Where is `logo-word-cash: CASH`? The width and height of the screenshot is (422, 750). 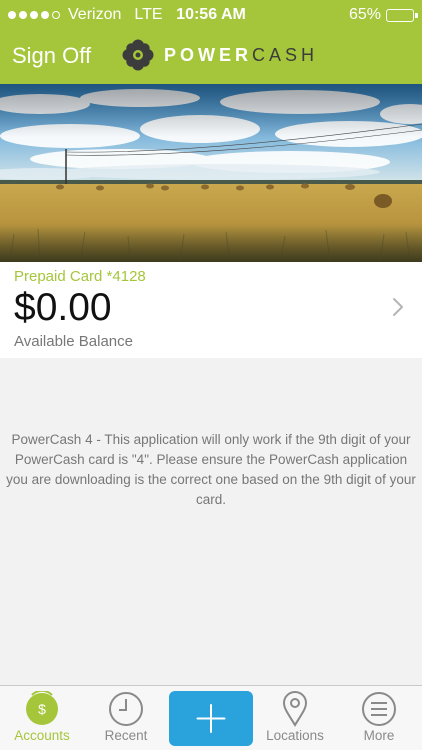 logo-word-cash: CASH is located at coordinates (285, 54).